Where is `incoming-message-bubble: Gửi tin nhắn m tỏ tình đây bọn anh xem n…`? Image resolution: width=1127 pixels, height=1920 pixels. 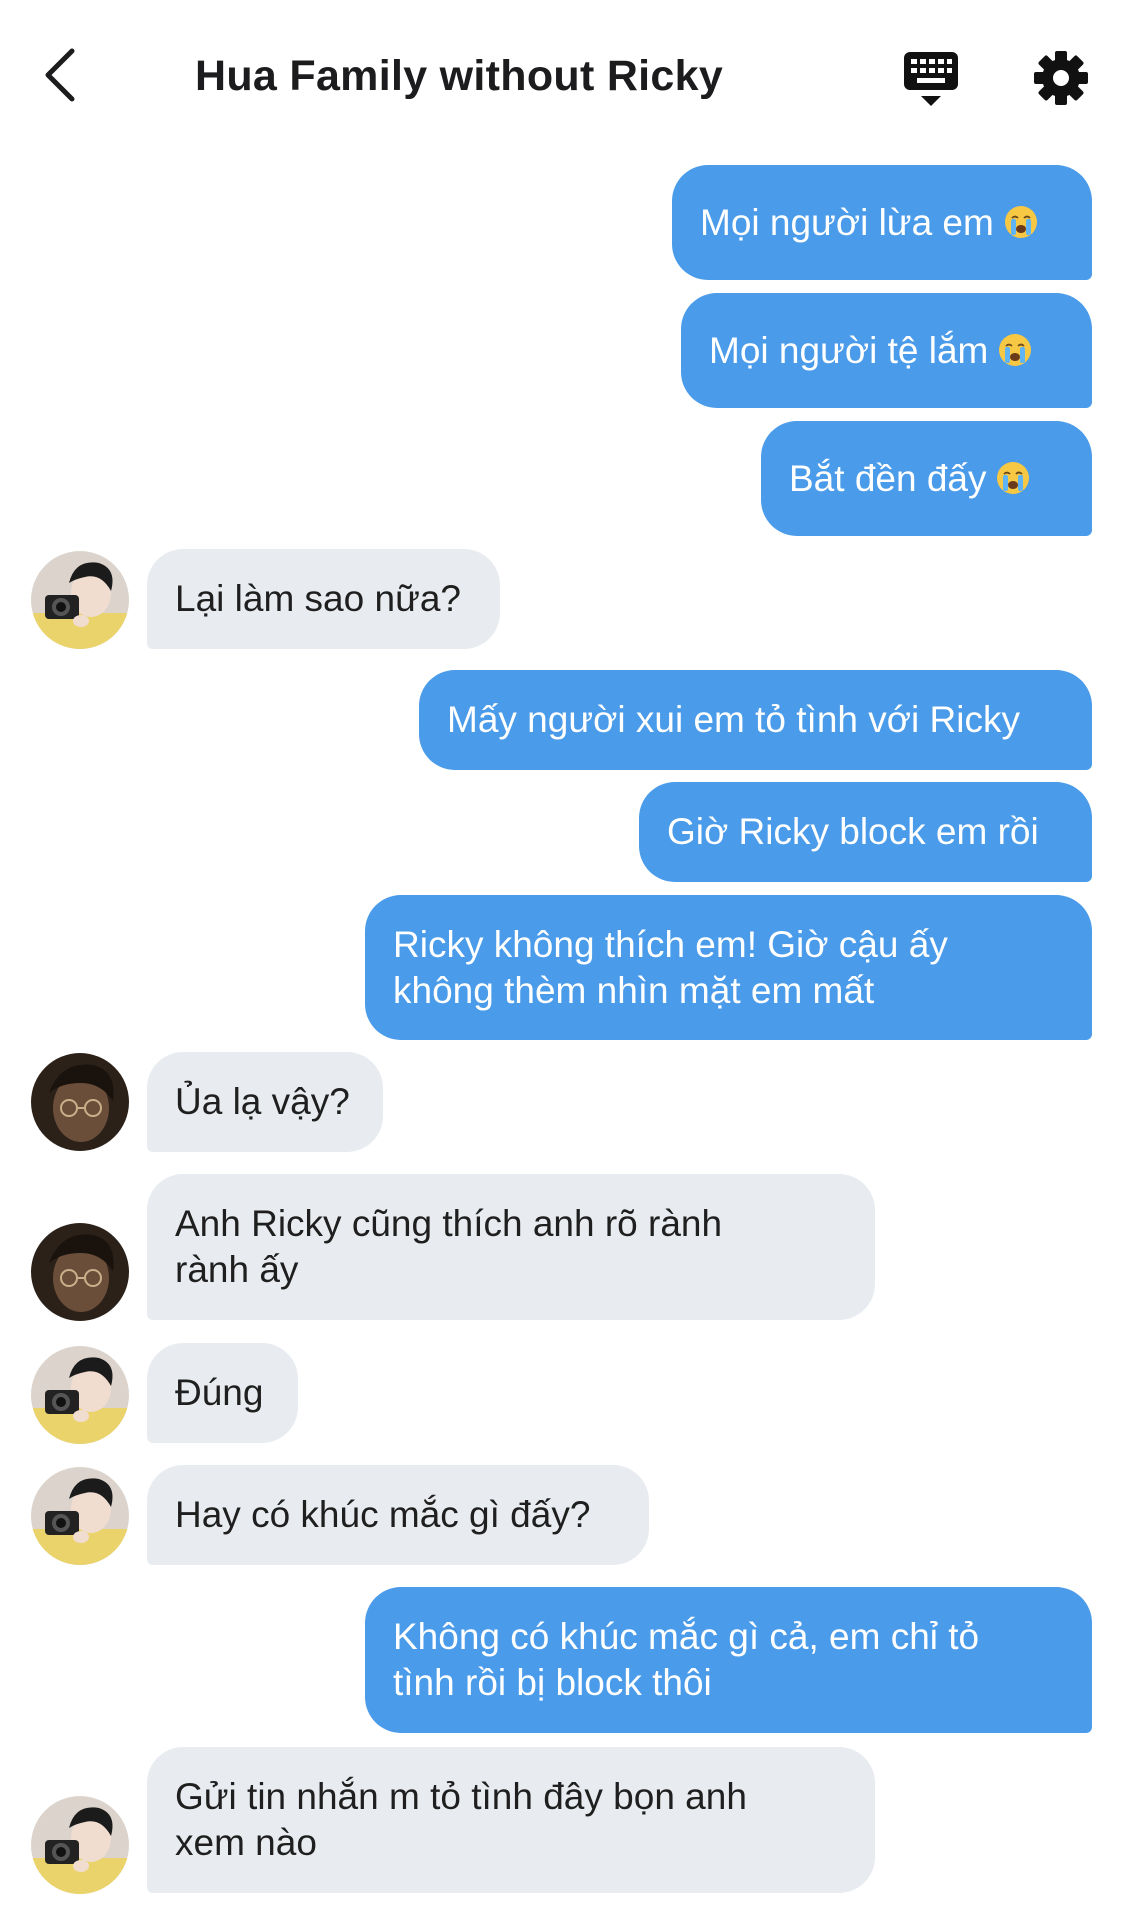 incoming-message-bubble: Gửi tin nhắn m tỏ tình đây bọn anh xem n… is located at coordinates (511, 1820).